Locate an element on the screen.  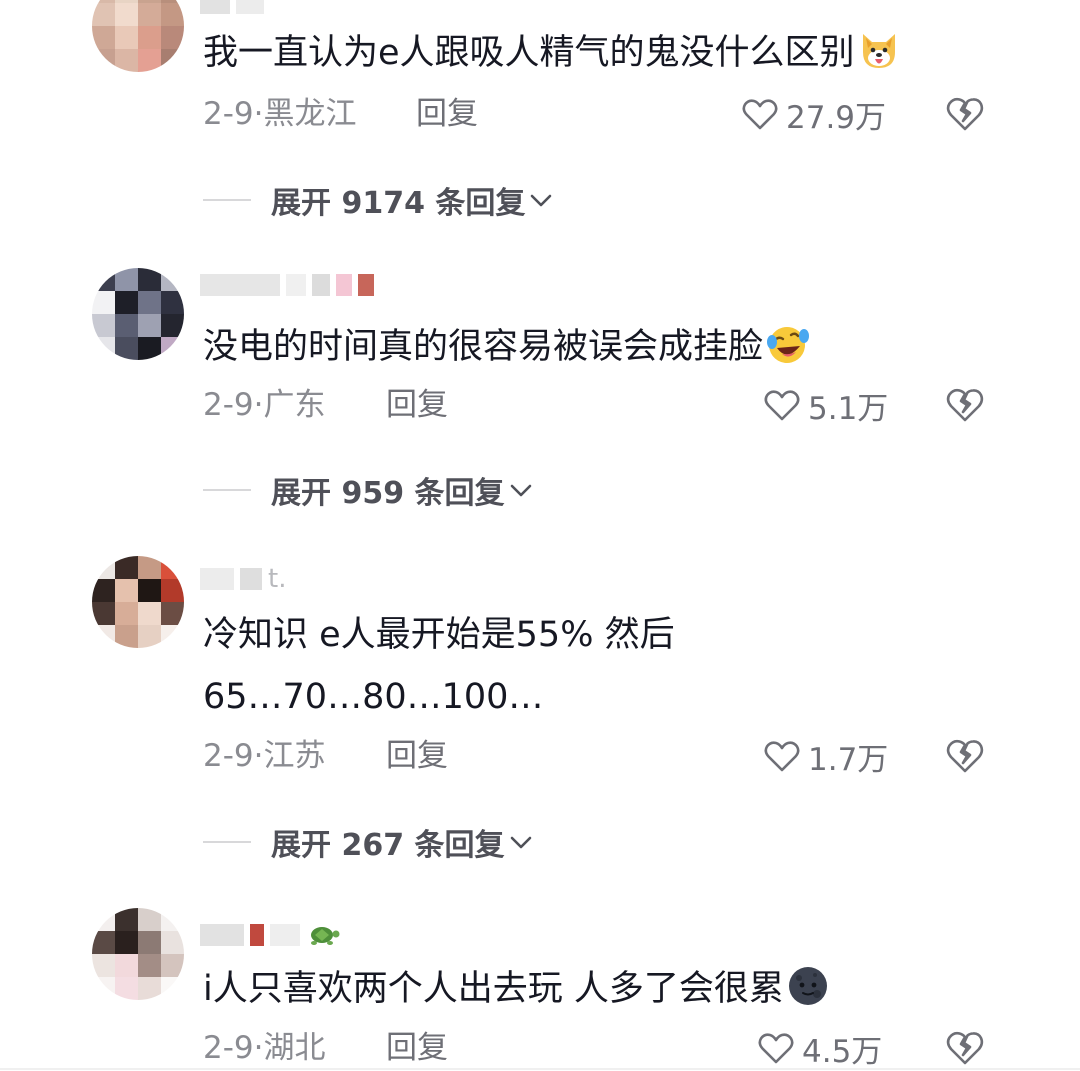
like-count: 27.9万 is located at coordinates (836, 117).